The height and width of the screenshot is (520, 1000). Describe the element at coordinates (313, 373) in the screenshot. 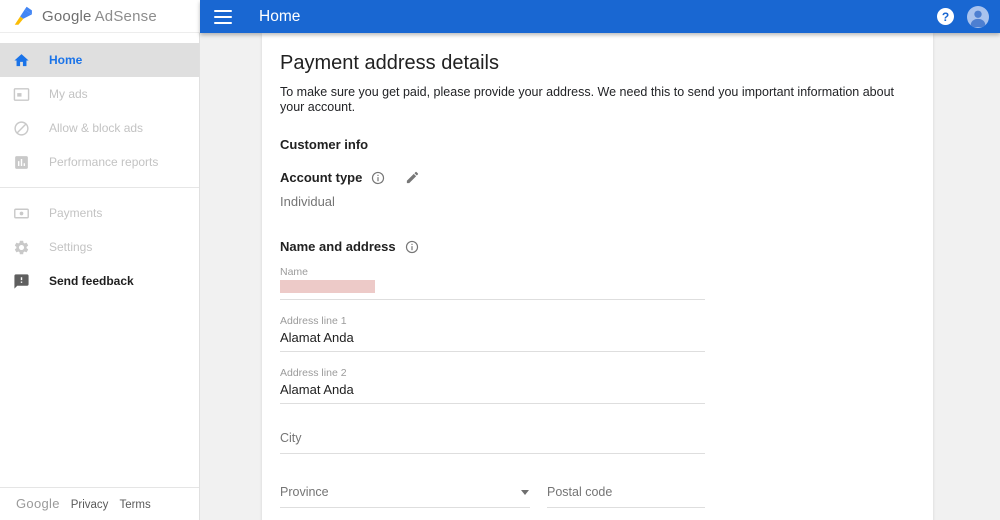

I see `address-line-2-label: Address line 2` at that location.